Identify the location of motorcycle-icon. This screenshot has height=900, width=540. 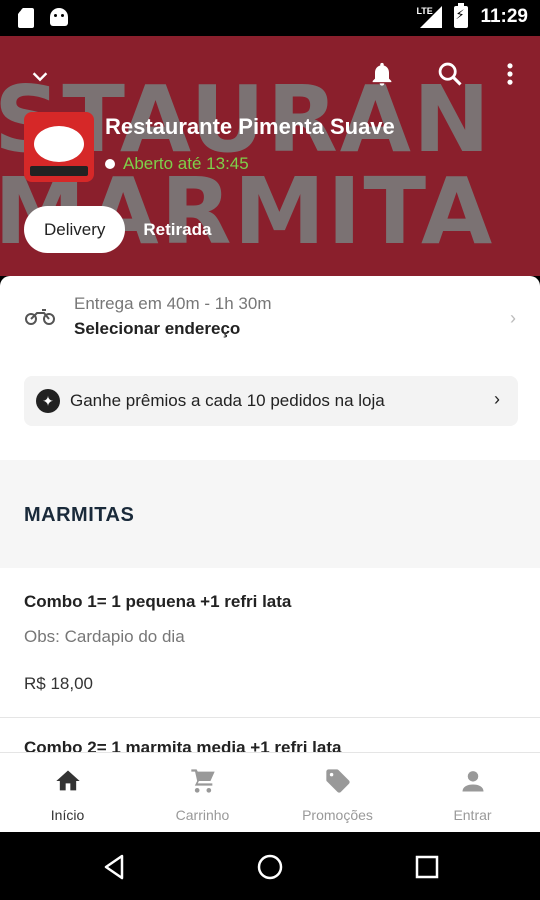
(40, 317).